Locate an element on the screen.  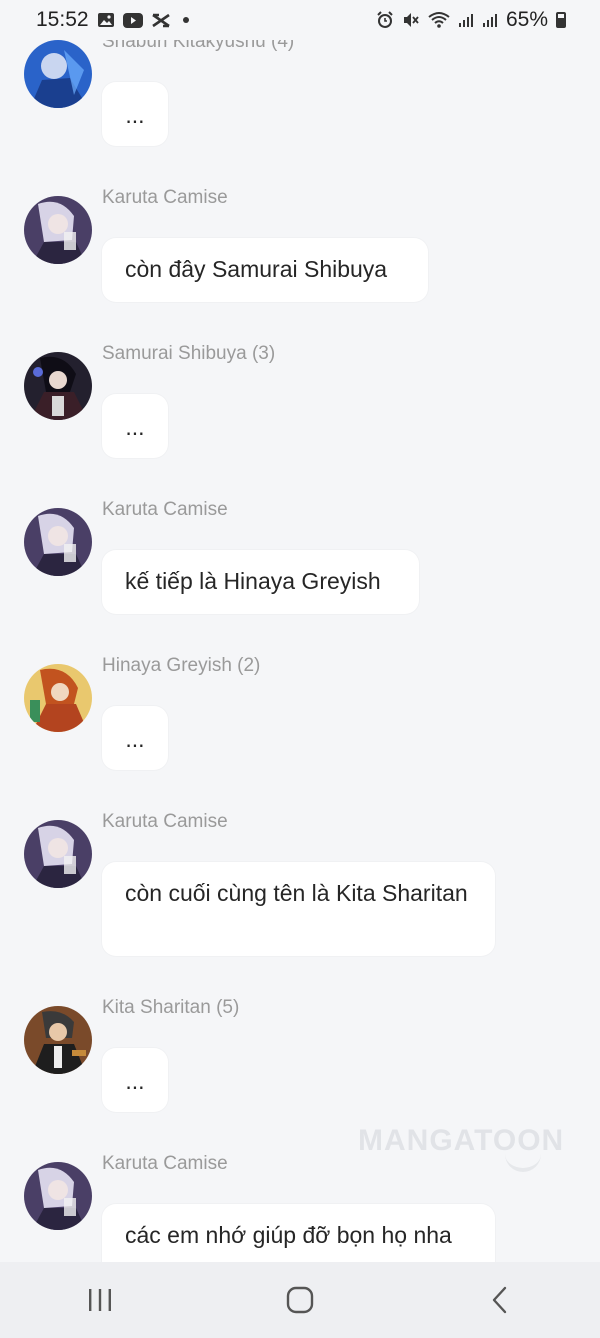
message-bubble: kế tiếp là Hinaya Greyish is located at coordinates (260, 582).